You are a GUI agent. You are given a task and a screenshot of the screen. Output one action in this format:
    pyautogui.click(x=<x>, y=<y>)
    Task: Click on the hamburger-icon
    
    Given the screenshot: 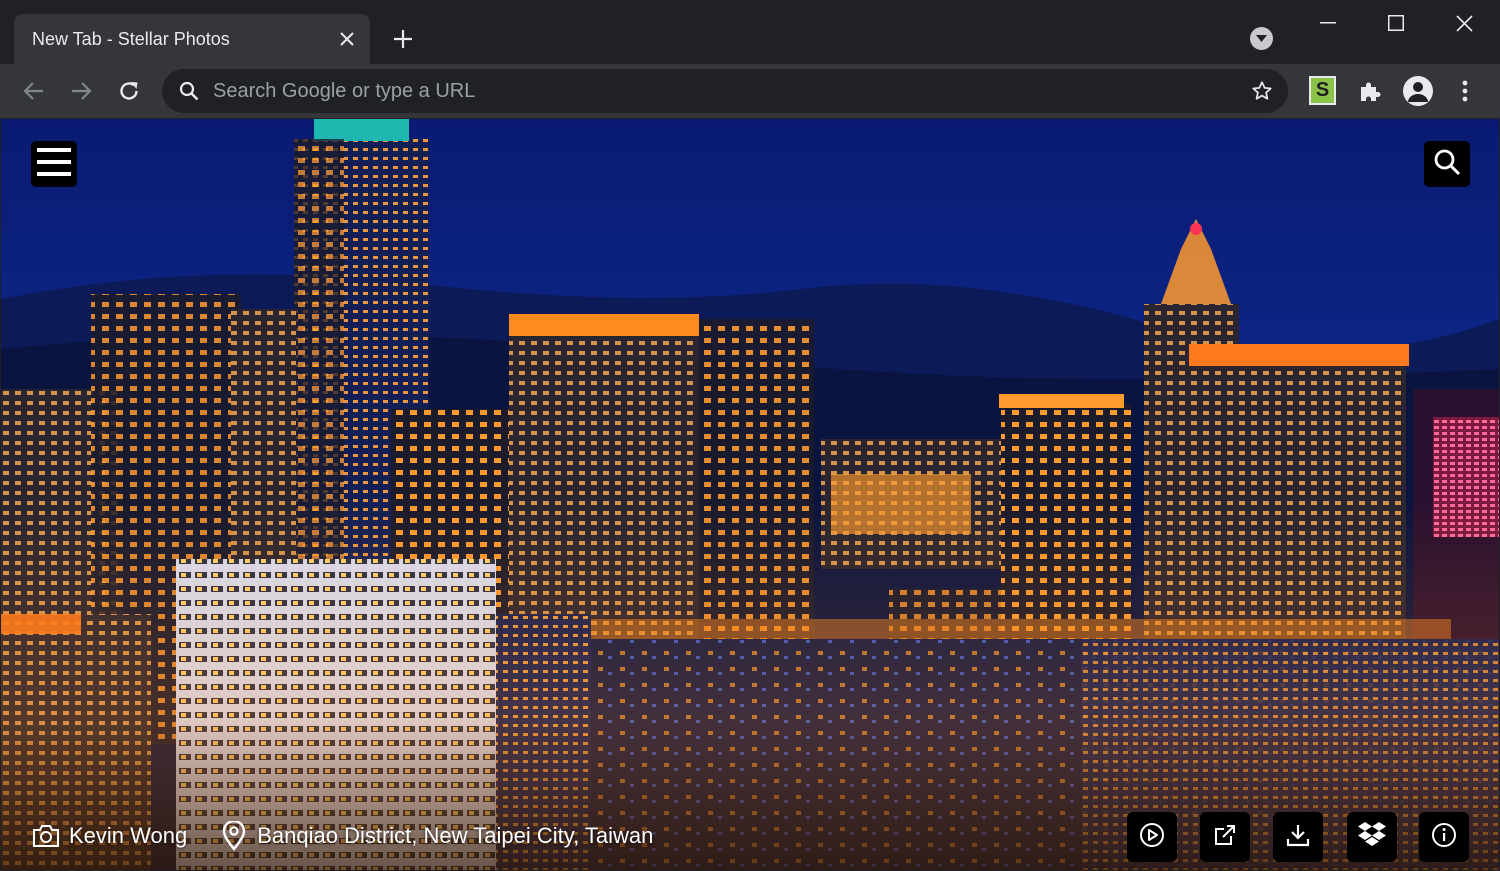 What is the action you would take?
    pyautogui.click(x=54, y=164)
    